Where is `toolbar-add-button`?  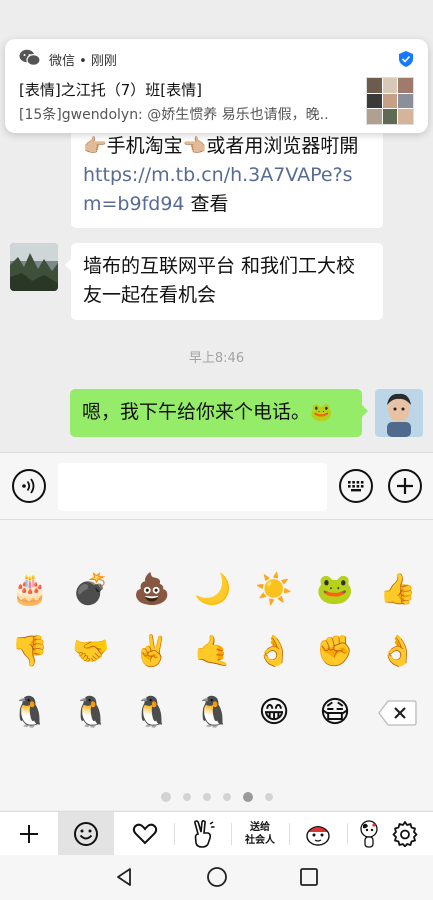 toolbar-add-button is located at coordinates (29, 834).